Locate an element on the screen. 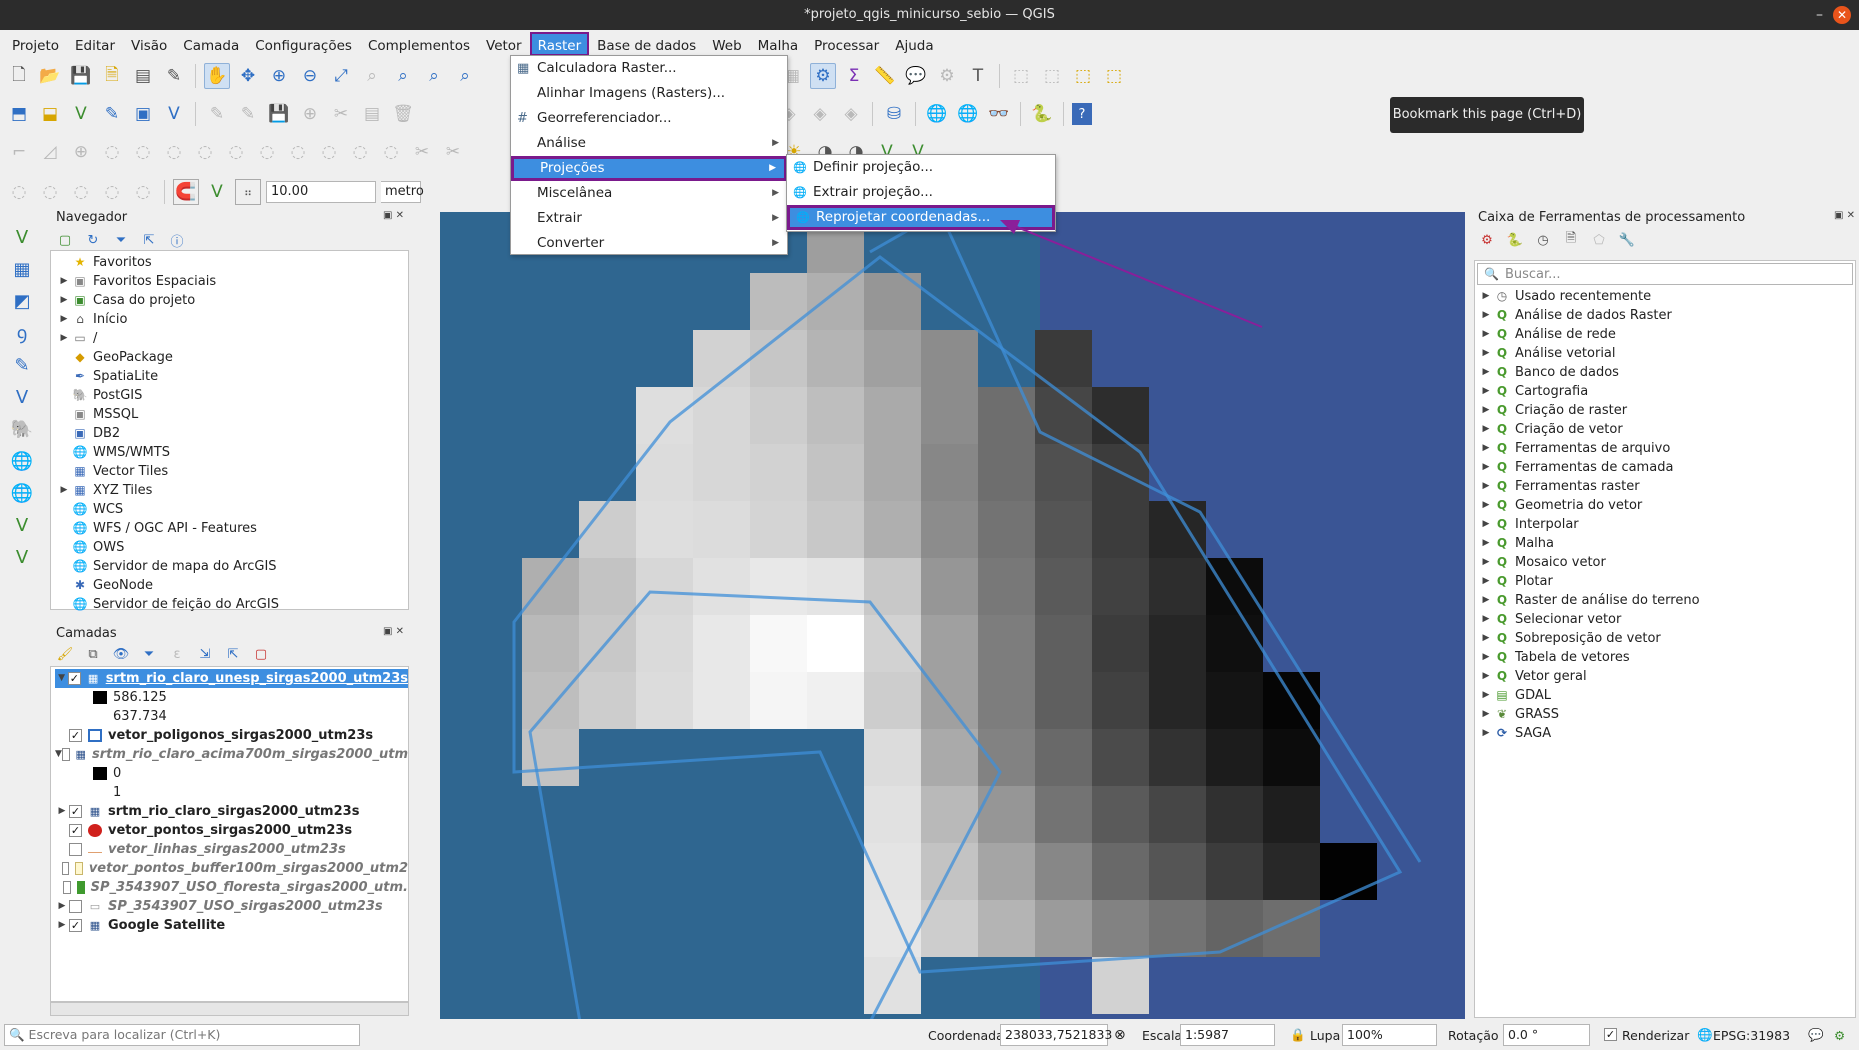 Image resolution: width=1859 pixels, height=1050 pixels. add-feature-icon: ⊕ is located at coordinates (310, 114).